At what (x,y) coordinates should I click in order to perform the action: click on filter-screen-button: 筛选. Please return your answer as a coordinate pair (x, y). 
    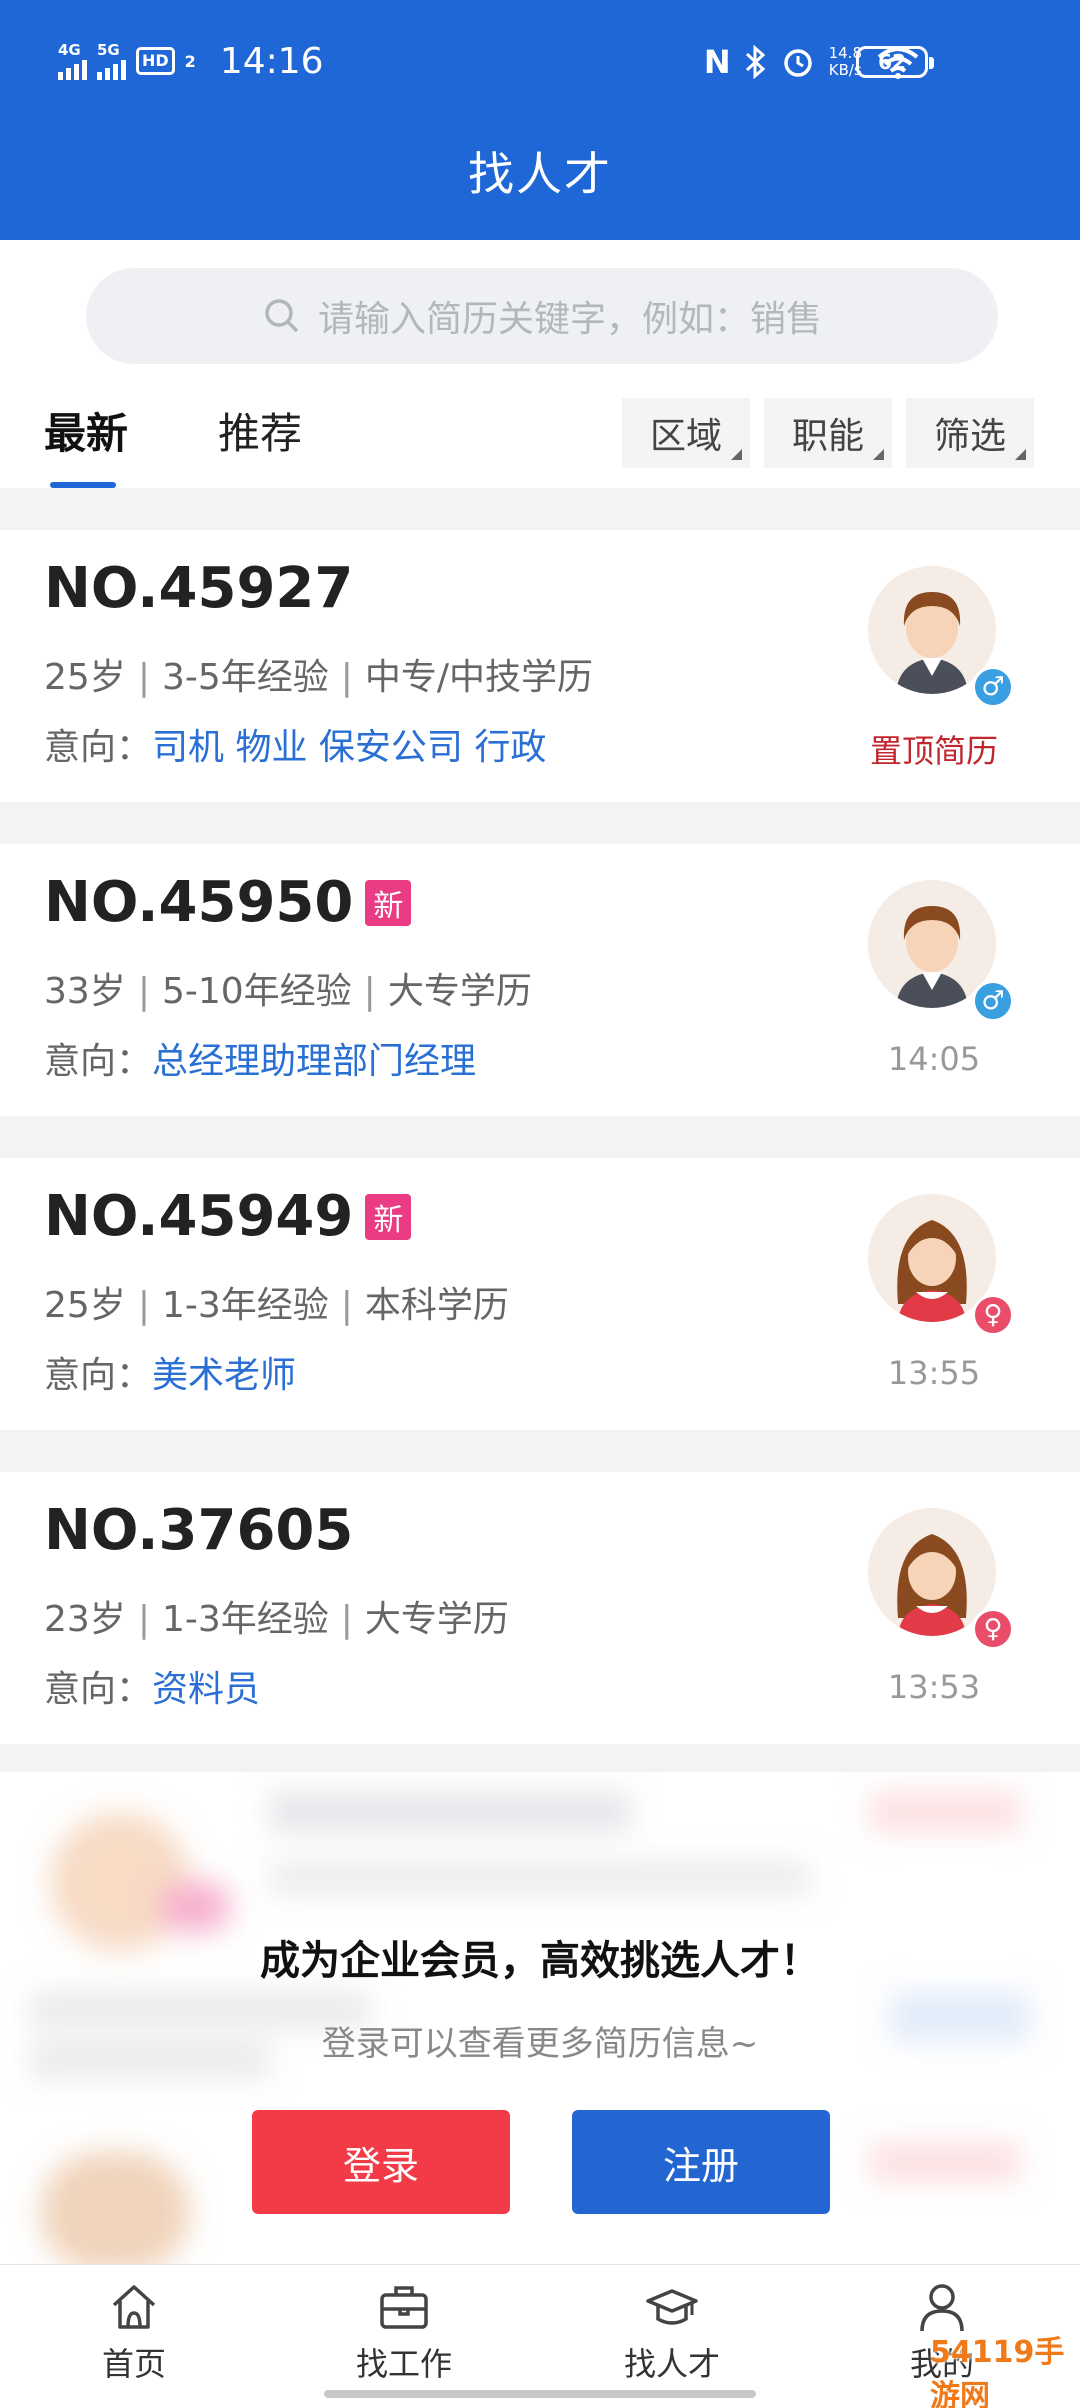
    Looking at the image, I should click on (970, 433).